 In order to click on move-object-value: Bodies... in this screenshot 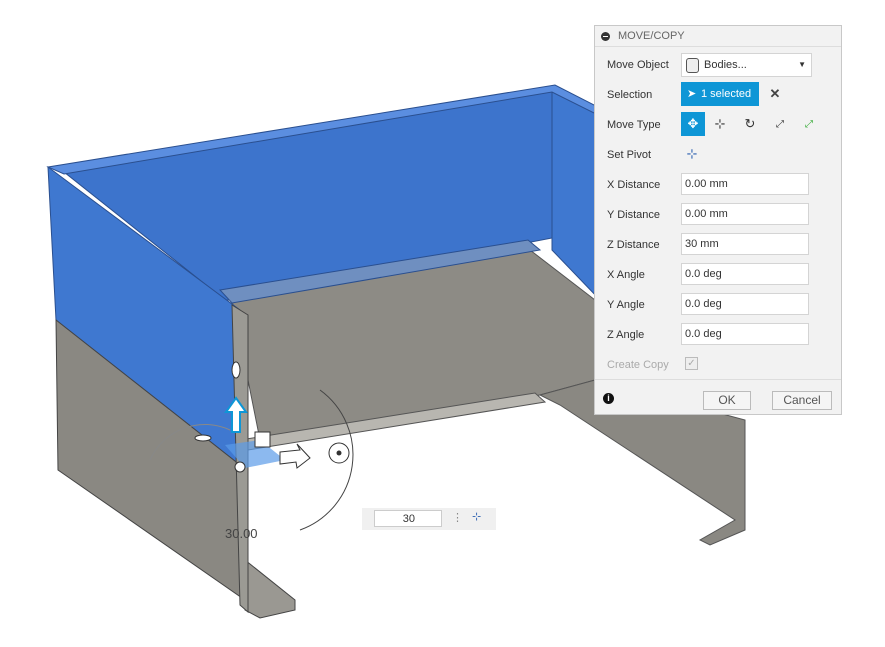, I will do `click(725, 65)`.